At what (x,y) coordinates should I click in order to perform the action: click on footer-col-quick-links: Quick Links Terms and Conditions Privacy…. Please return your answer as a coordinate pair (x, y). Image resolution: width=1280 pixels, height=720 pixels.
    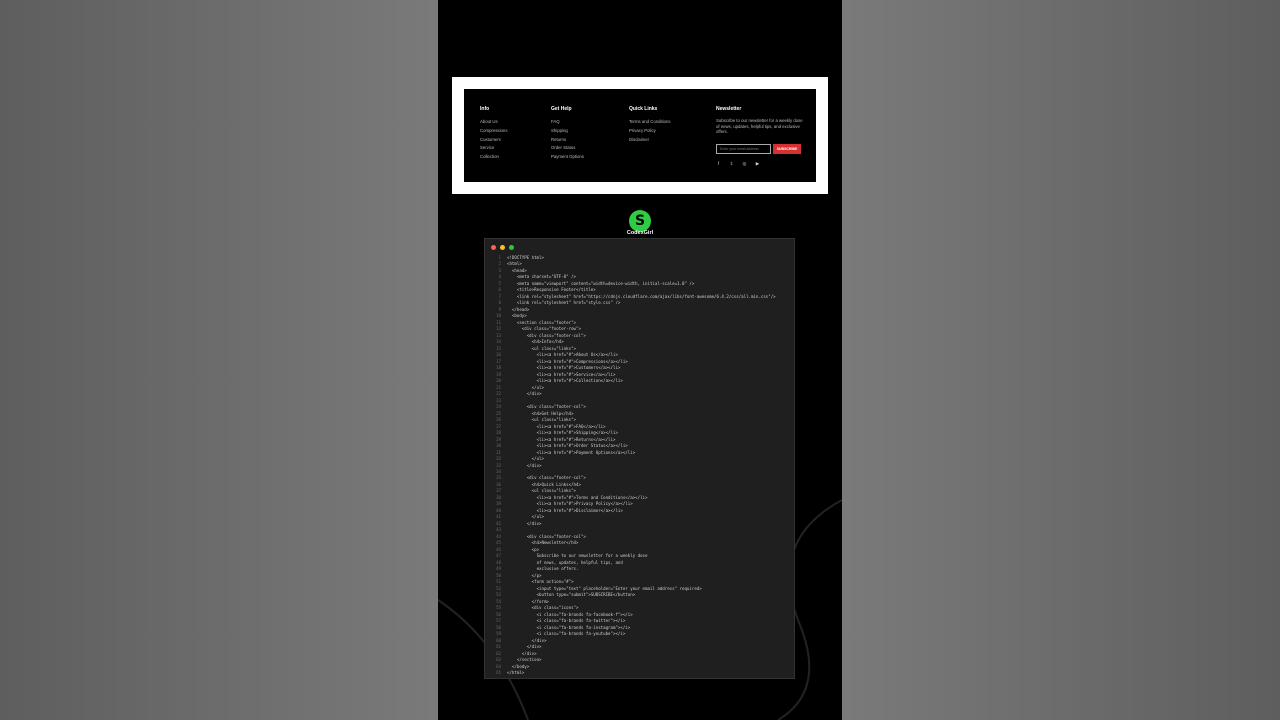
    Looking at the image, I should click on (650, 125).